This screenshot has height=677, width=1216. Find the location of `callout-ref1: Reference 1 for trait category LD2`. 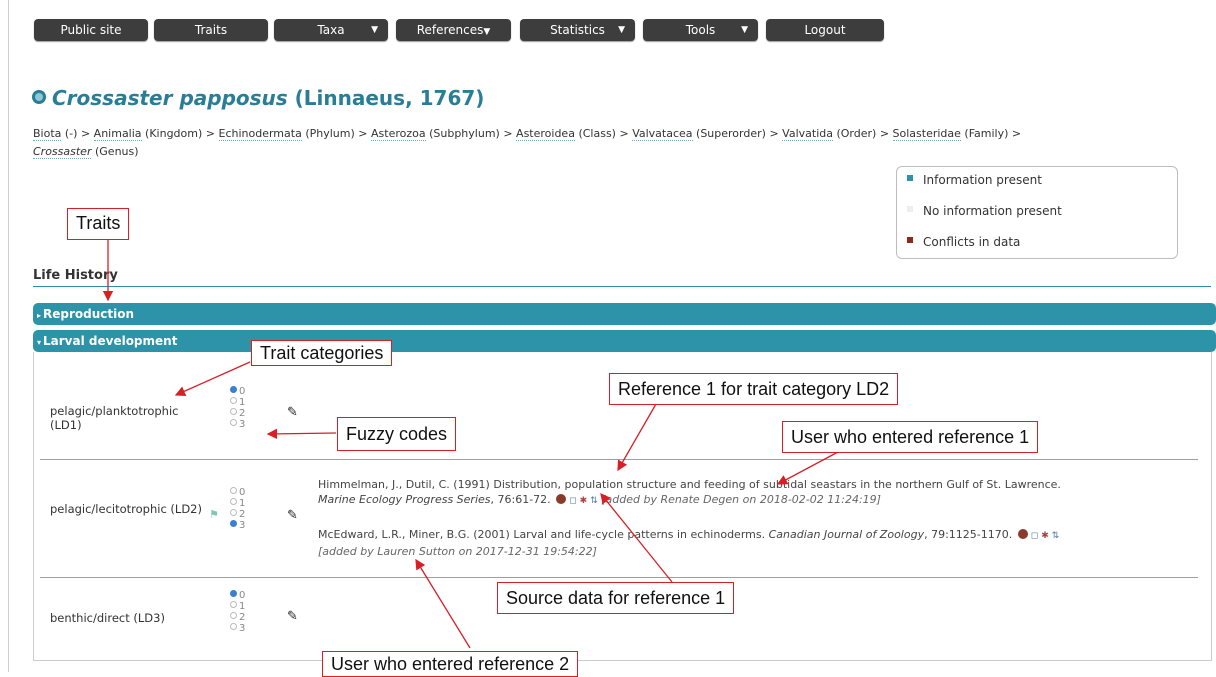

callout-ref1: Reference 1 for trait category LD2 is located at coordinates (754, 389).